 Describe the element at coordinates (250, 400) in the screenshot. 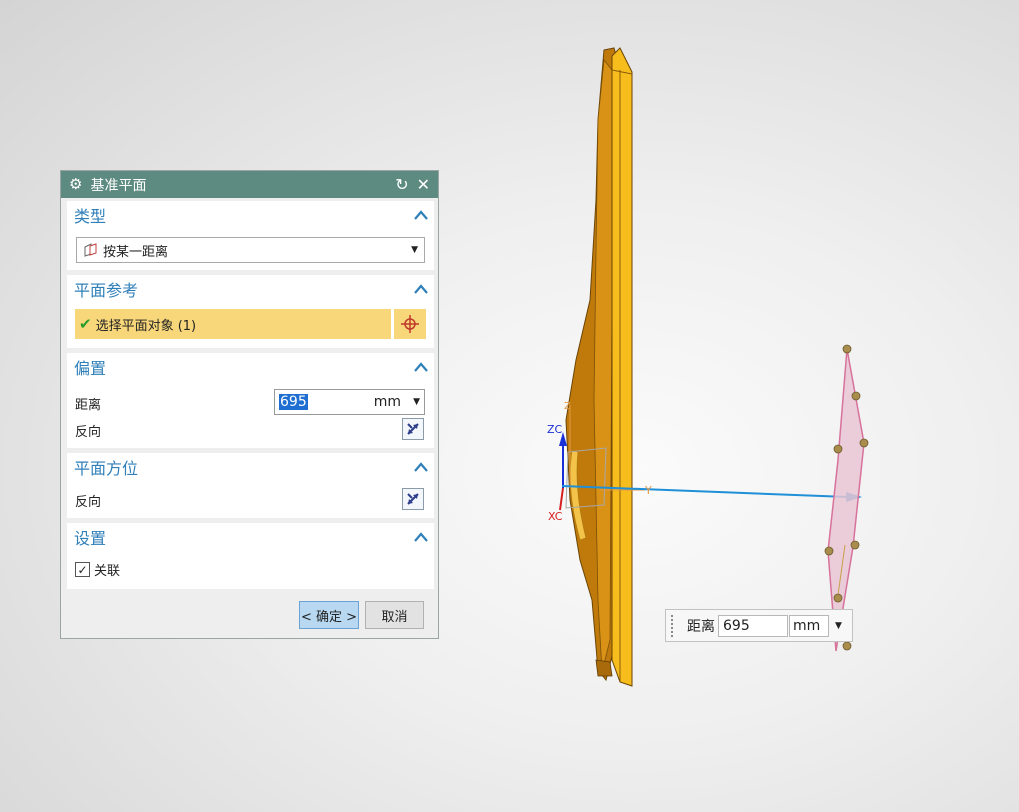

I see `offset-section: 偏置 距离 695 mm ▼ 反向` at that location.